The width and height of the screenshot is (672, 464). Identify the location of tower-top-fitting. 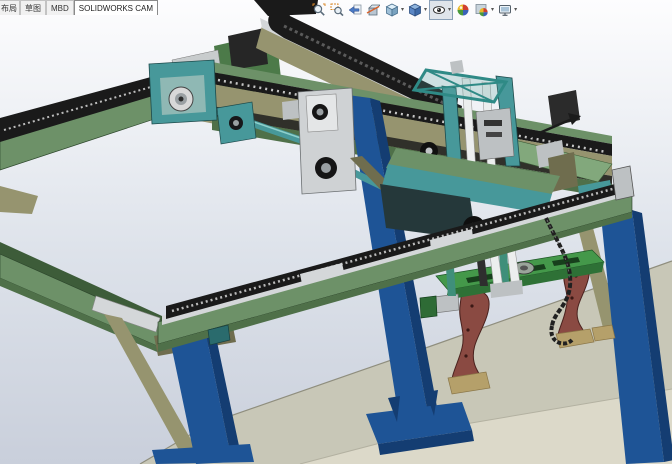
(457, 67).